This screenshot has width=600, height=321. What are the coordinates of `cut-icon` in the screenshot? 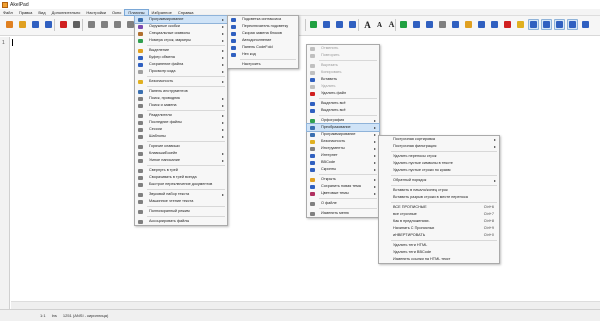 It's located at (91, 24).